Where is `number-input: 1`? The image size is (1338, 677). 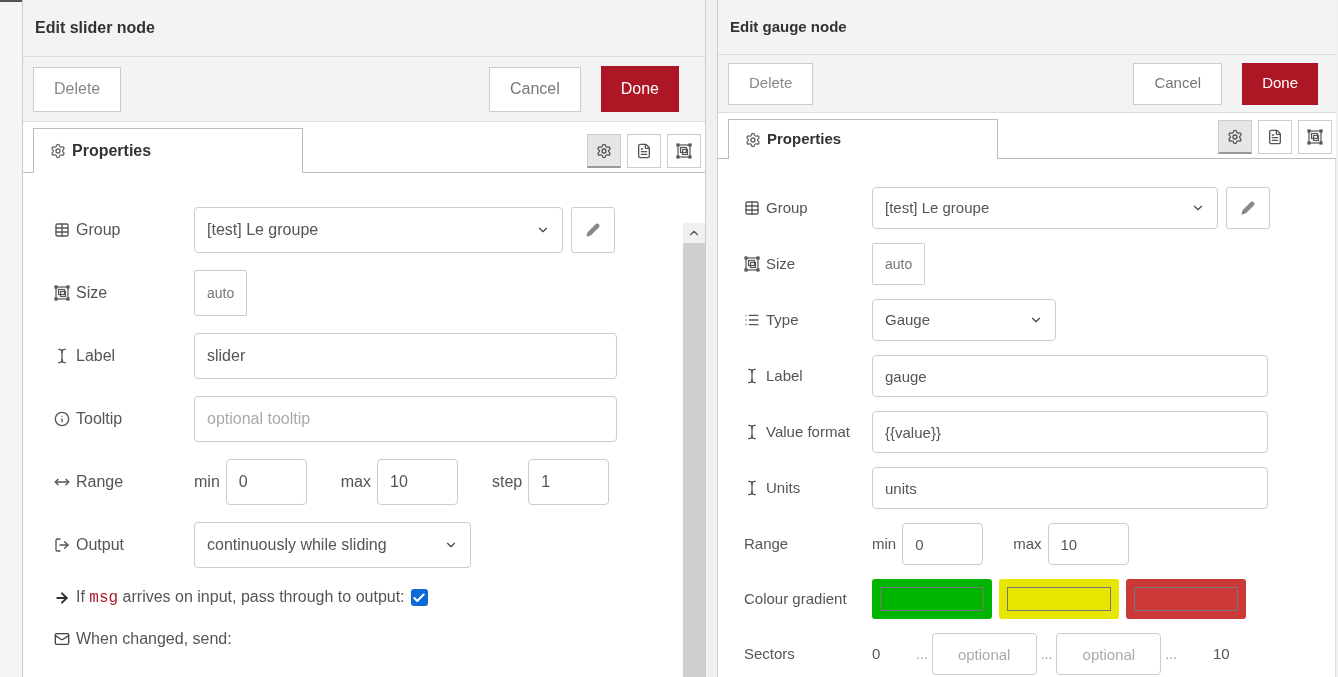 number-input: 1 is located at coordinates (569, 482).